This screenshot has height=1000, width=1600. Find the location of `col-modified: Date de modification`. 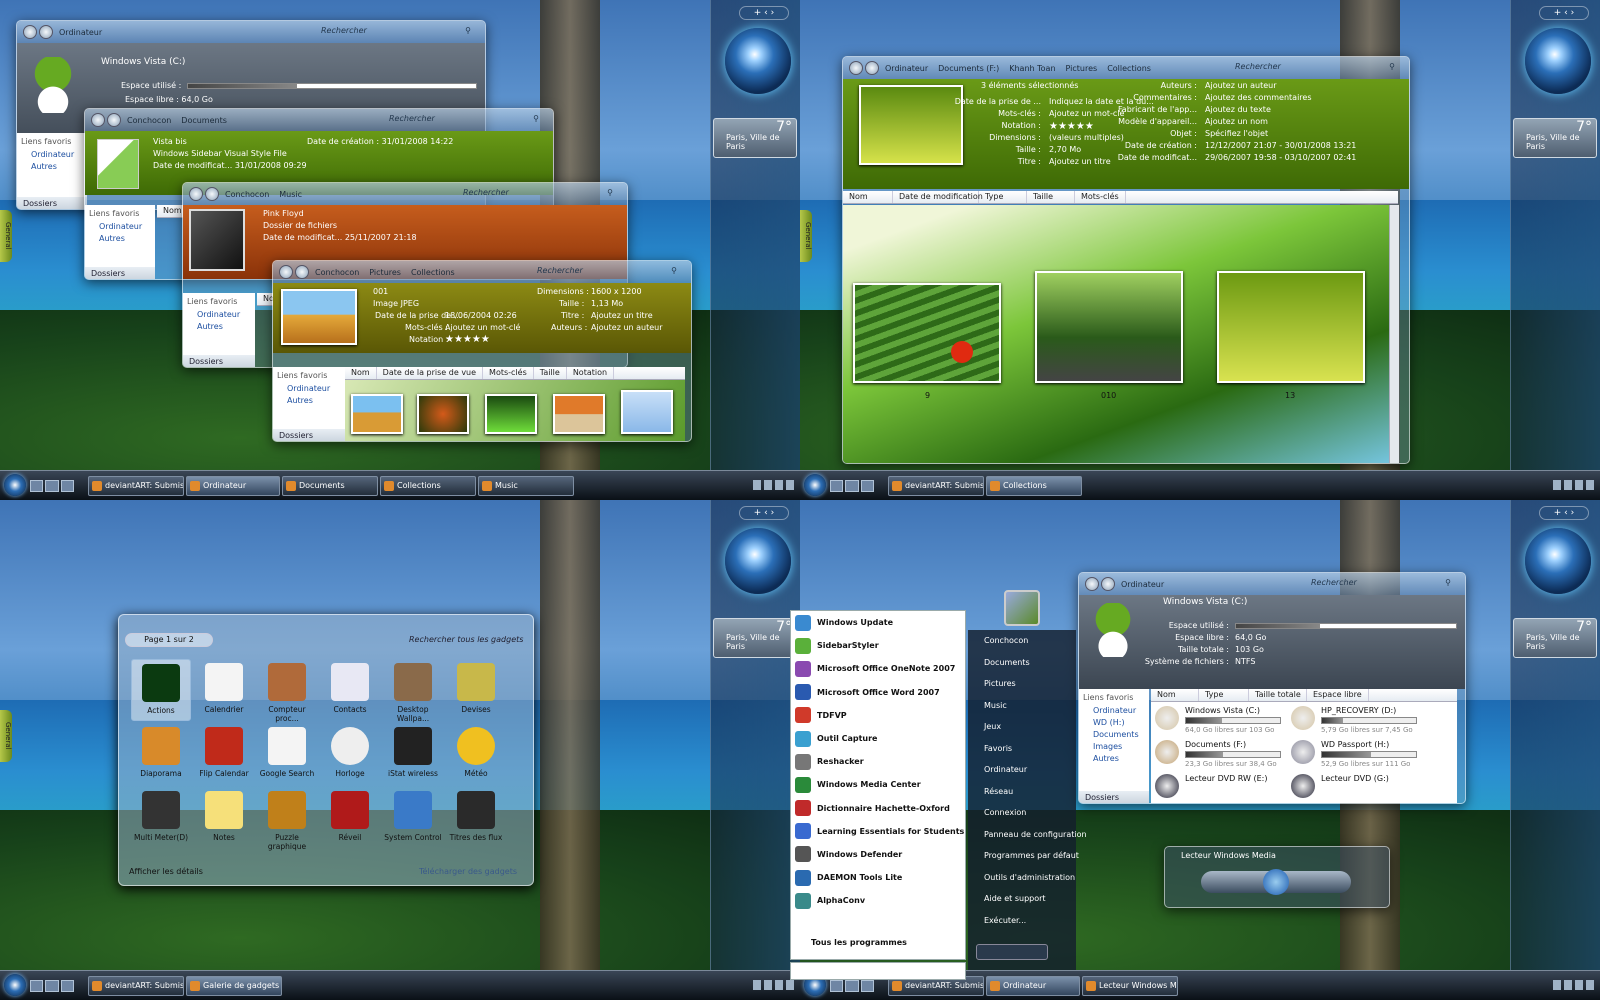

col-modified: Date de modification is located at coordinates (938, 197).